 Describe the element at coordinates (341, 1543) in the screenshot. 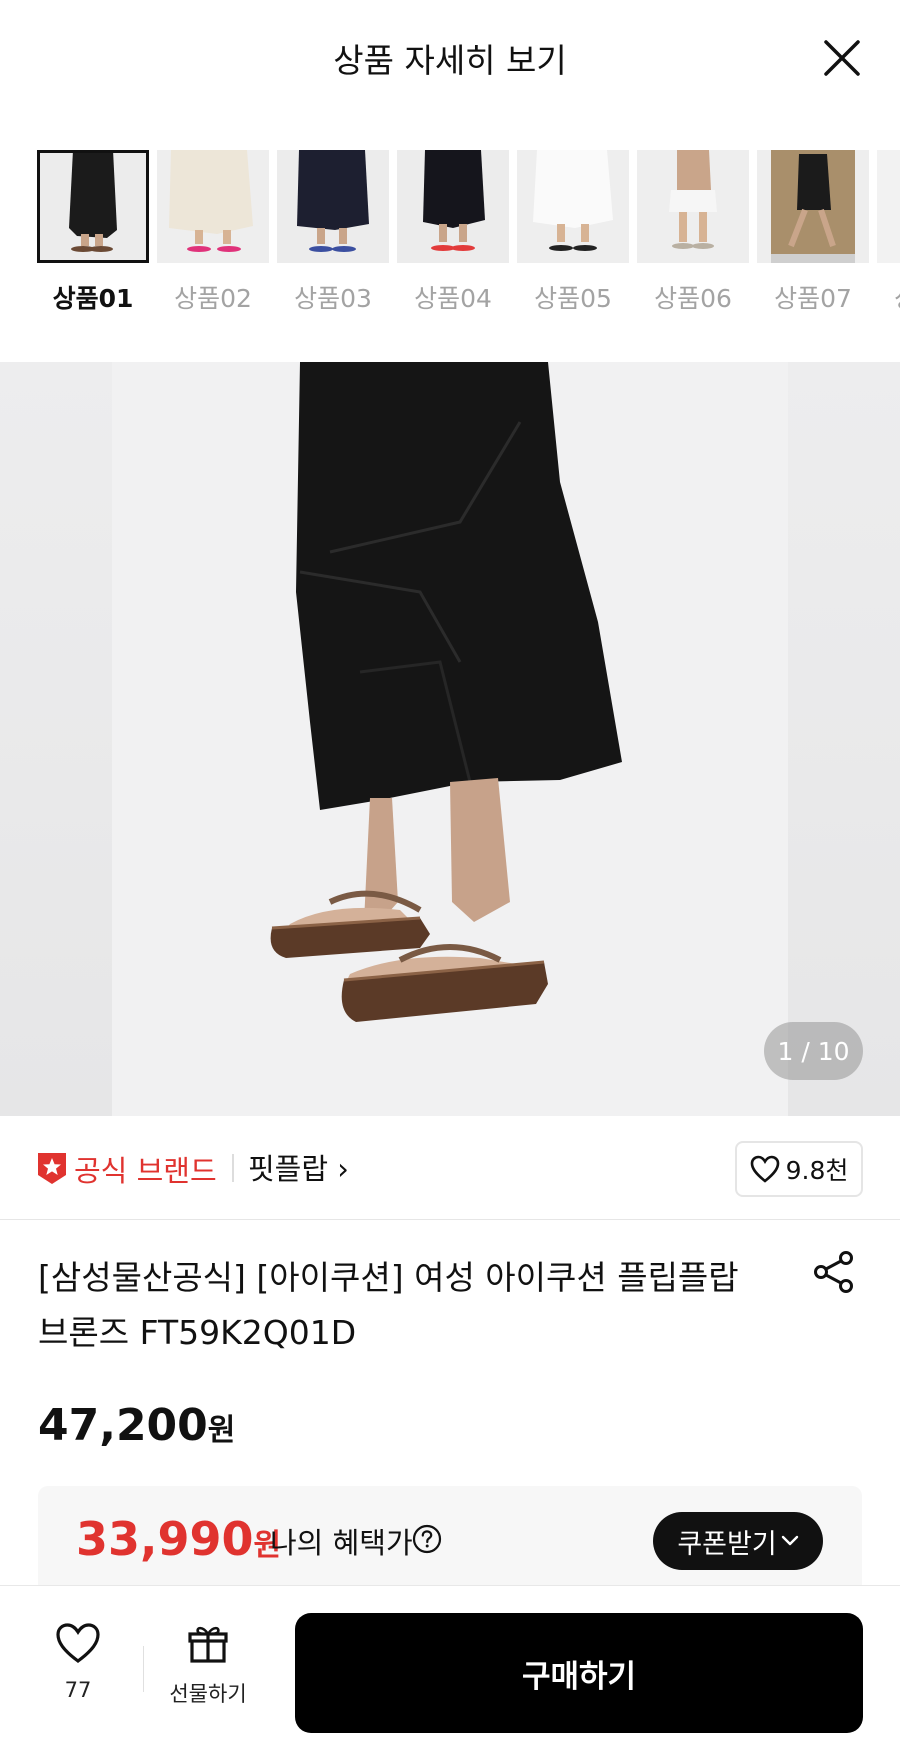

I see `benefit-label: 나의 혜택가` at that location.